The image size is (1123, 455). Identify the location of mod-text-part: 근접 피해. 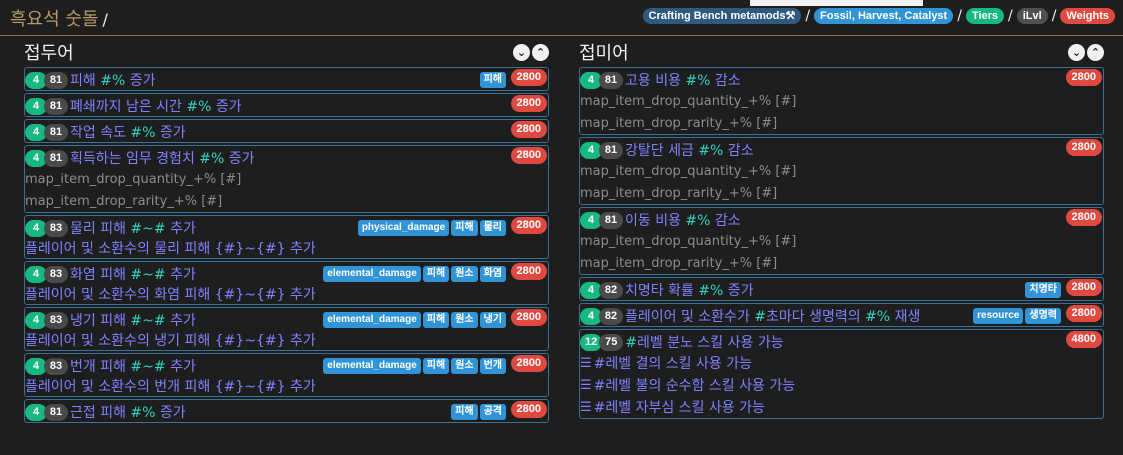
(100, 413).